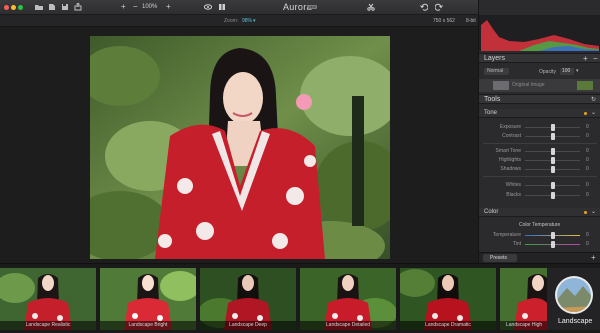 The width and height of the screenshot is (600, 333). Describe the element at coordinates (150, 7) in the screenshot. I see `zoom-percent: 100%` at that location.